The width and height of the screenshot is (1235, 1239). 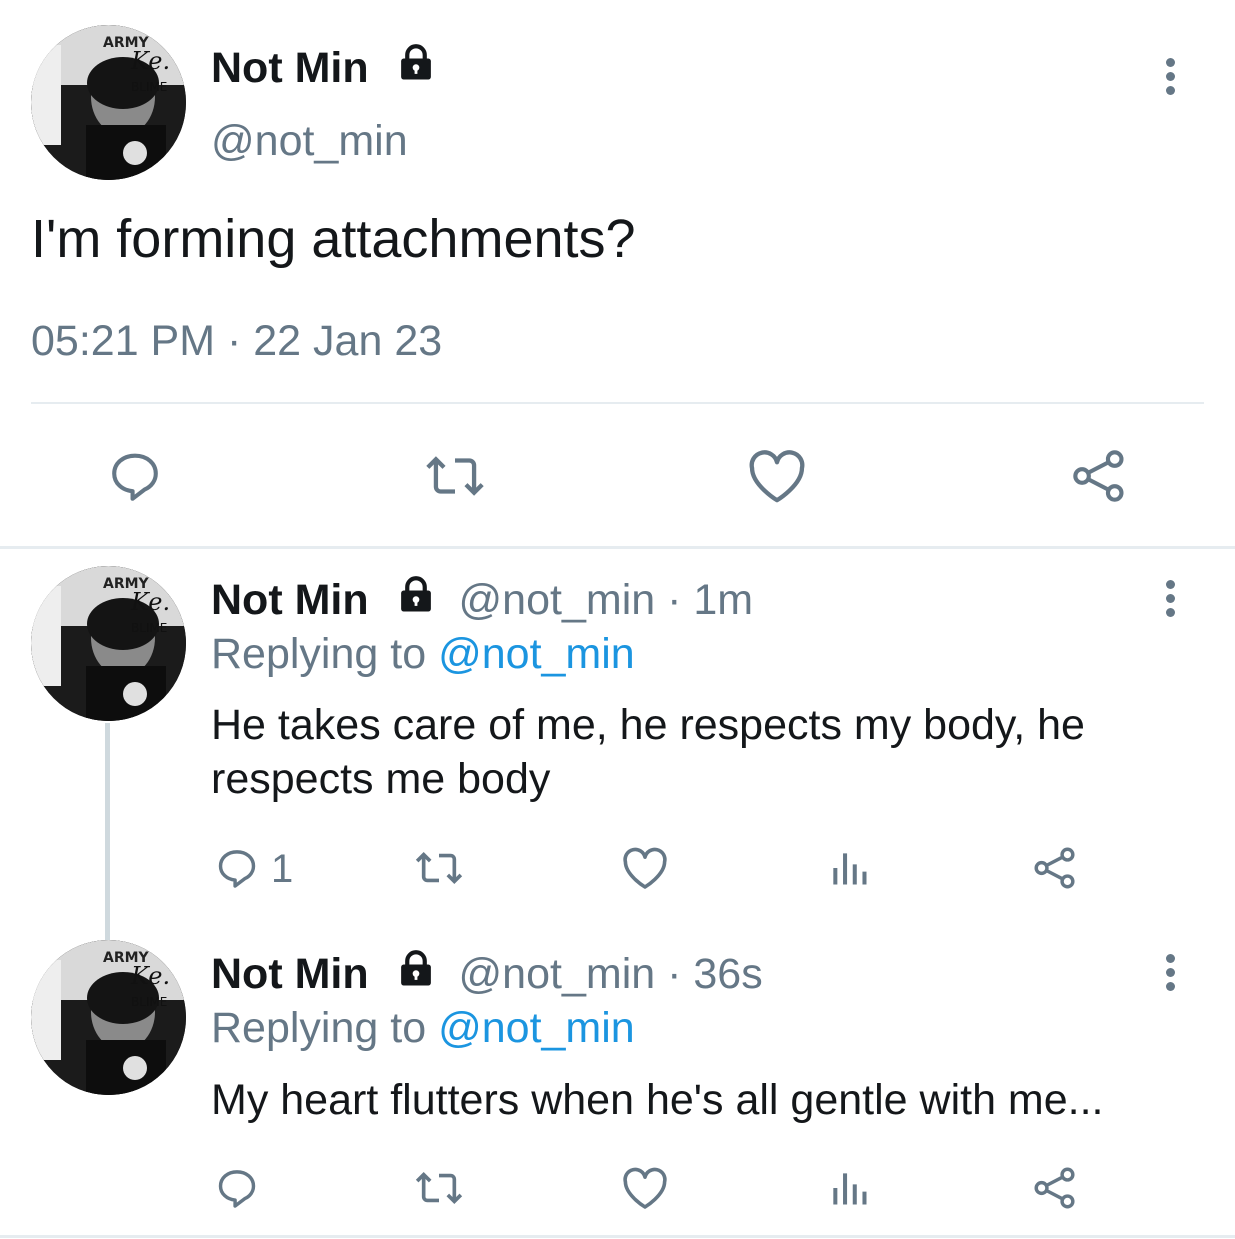 What do you see at coordinates (606, 600) in the screenshot?
I see `reply-handle-time: @not_min · 1m` at bounding box center [606, 600].